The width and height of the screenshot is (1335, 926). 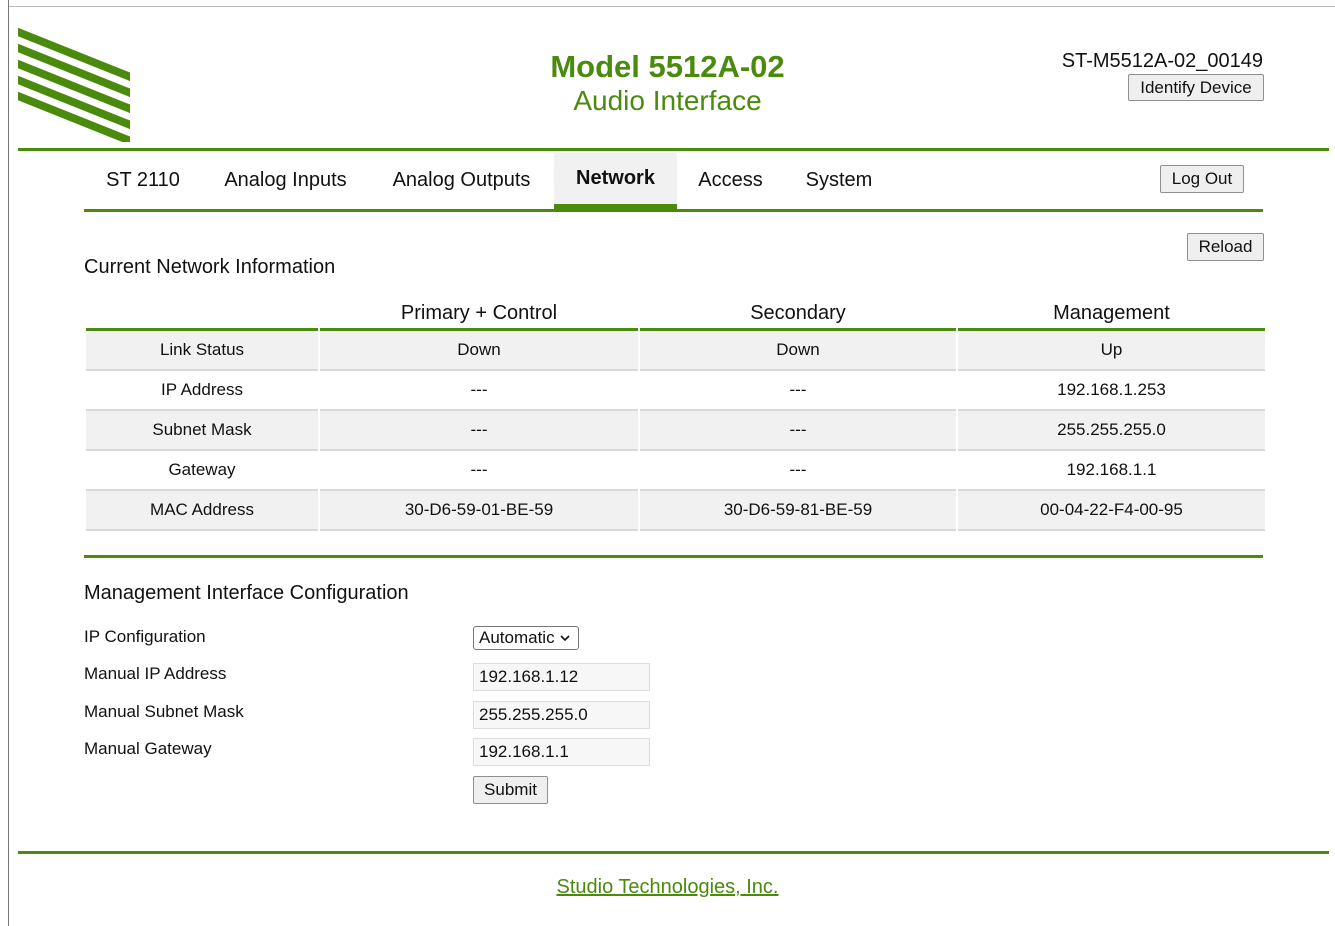 I want to click on identify-device-button: Identify Device, so click(x=1196, y=87).